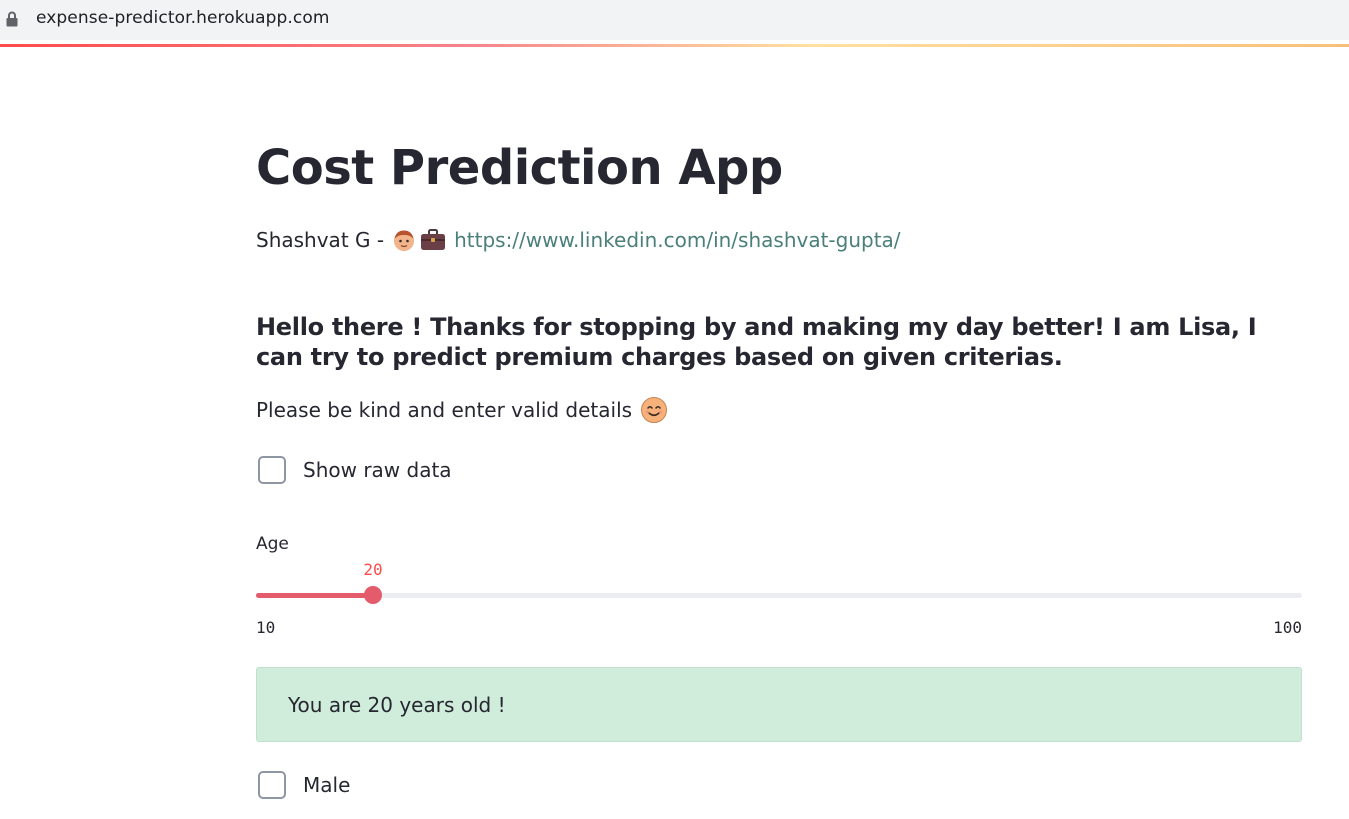  Describe the element at coordinates (674, 20) in the screenshot. I see `browser-address-bar: expense-predictor.herokuapp.com` at that location.